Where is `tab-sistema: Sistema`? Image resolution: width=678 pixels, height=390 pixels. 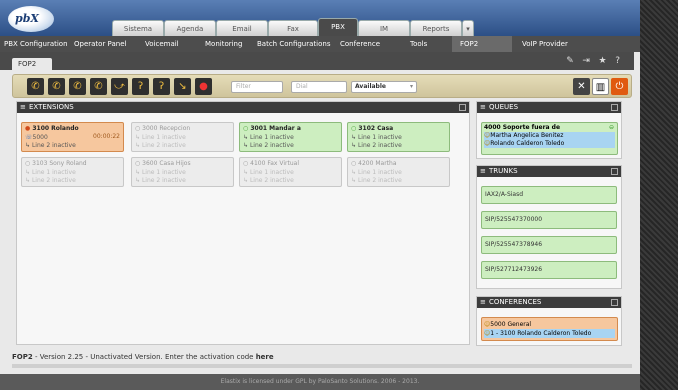
tab-sistema: Sistema is located at coordinates (138, 28).